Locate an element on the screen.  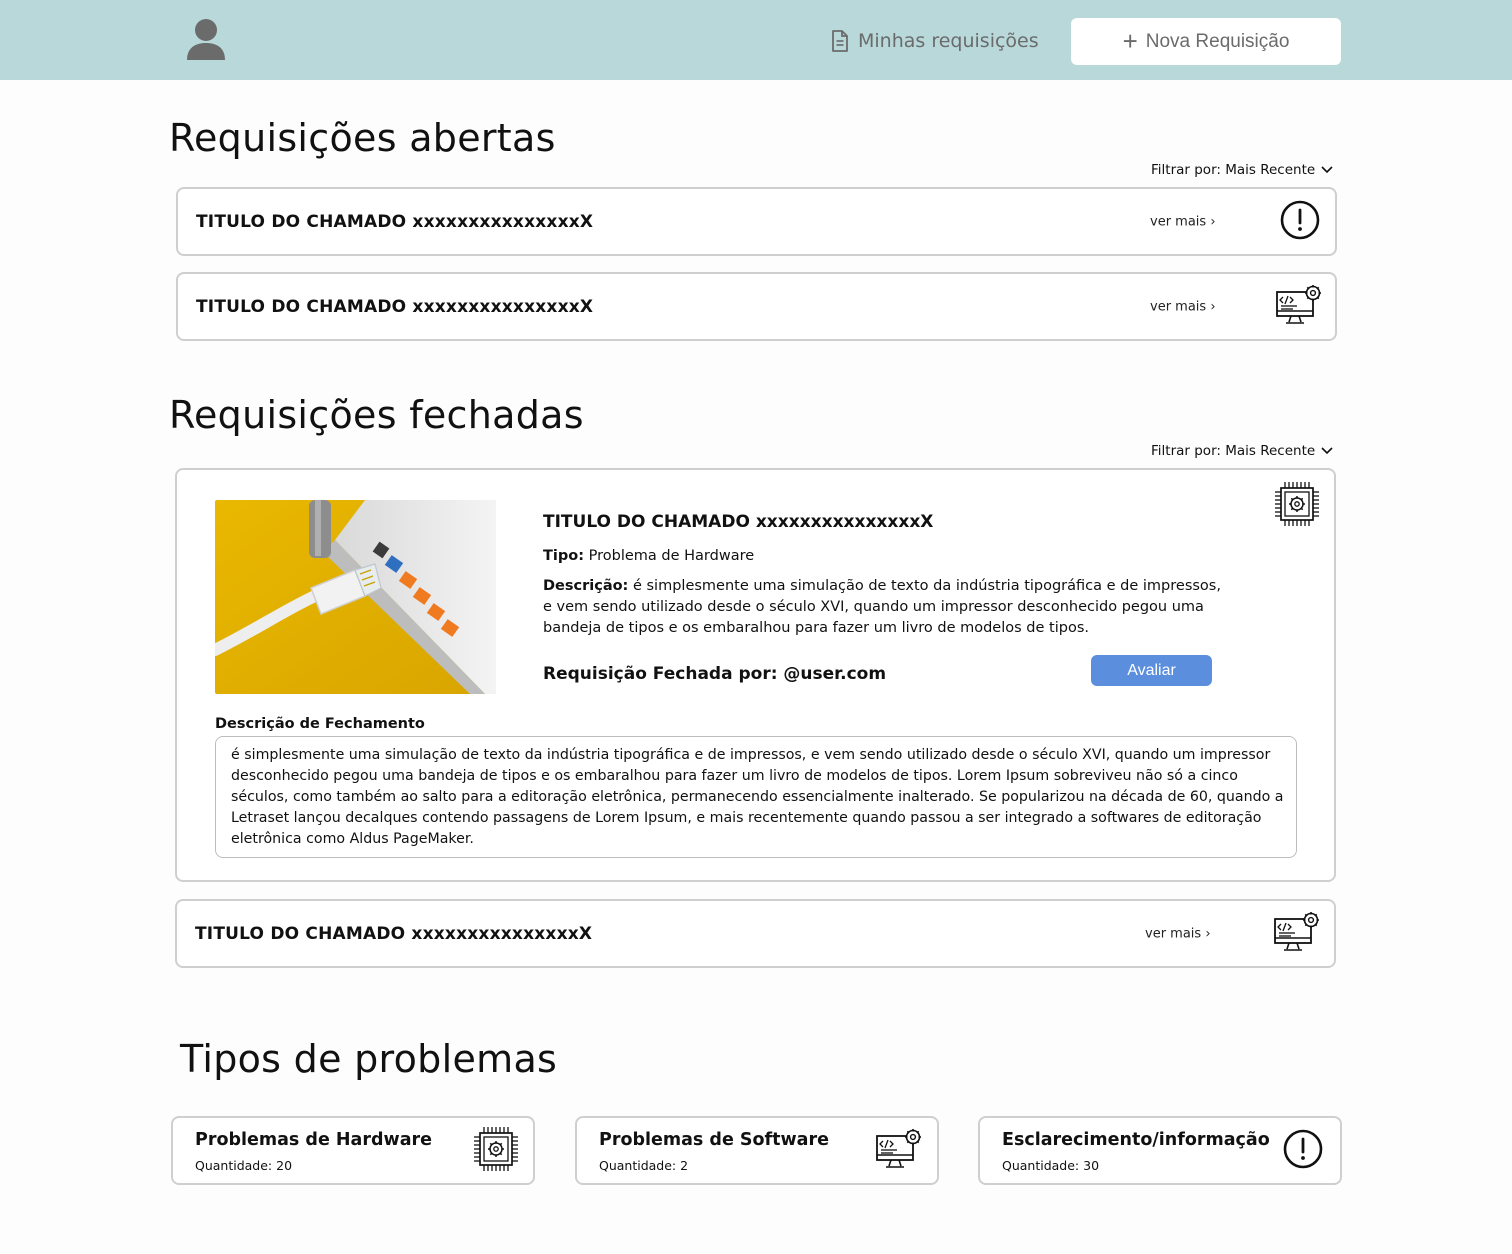
ticket-type: Tipo: Problema de Hardware is located at coordinates (648, 556).